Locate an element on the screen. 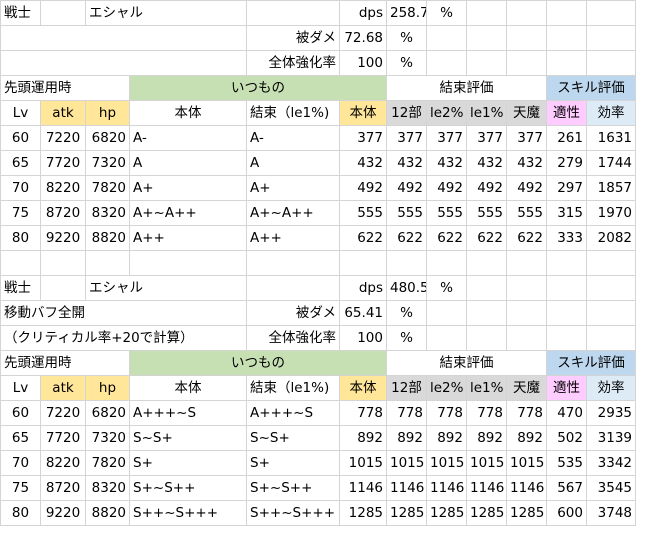 The height and width of the screenshot is (544, 652). column-header: hp is located at coordinates (107, 113).